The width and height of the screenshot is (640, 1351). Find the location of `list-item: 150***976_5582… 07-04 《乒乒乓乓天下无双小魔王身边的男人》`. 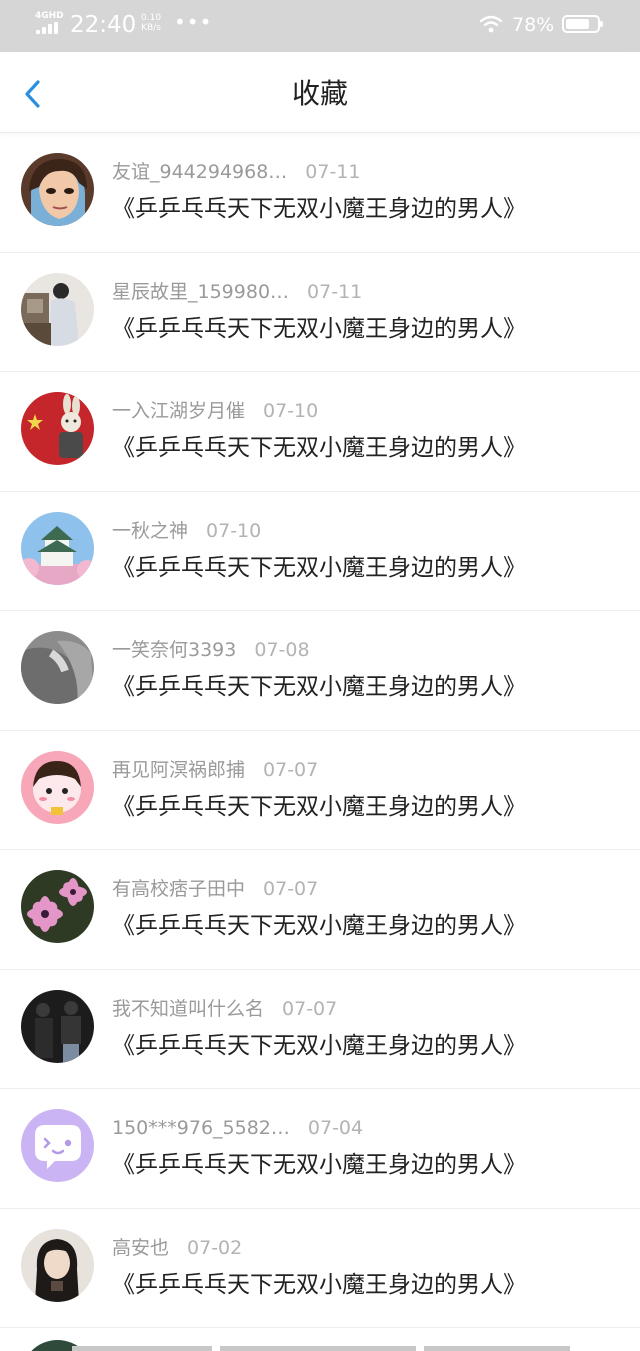

list-item: 150***976_5582… 07-04 《乒乒乓乓天下无双小魔王身边的男人》 is located at coordinates (320, 1149).